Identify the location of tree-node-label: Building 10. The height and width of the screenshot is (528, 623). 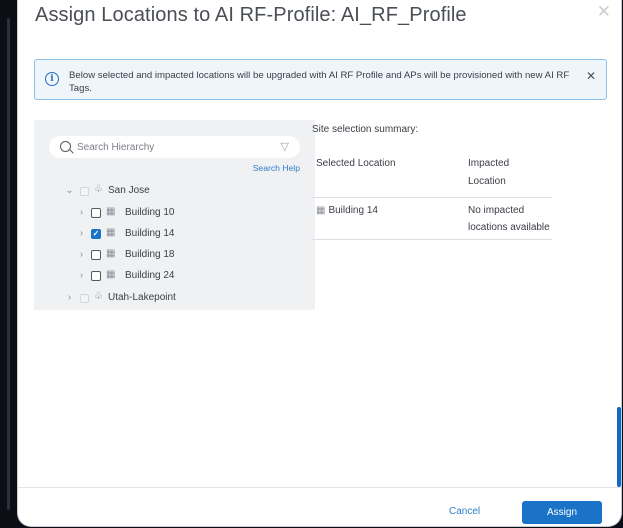
(150, 212).